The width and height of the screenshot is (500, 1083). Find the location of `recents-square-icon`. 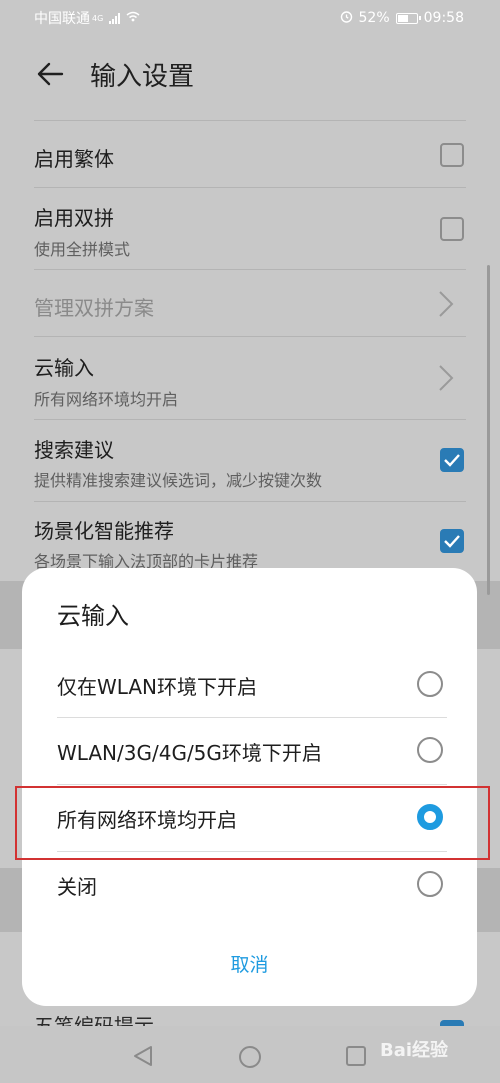

recents-square-icon is located at coordinates (356, 1056).